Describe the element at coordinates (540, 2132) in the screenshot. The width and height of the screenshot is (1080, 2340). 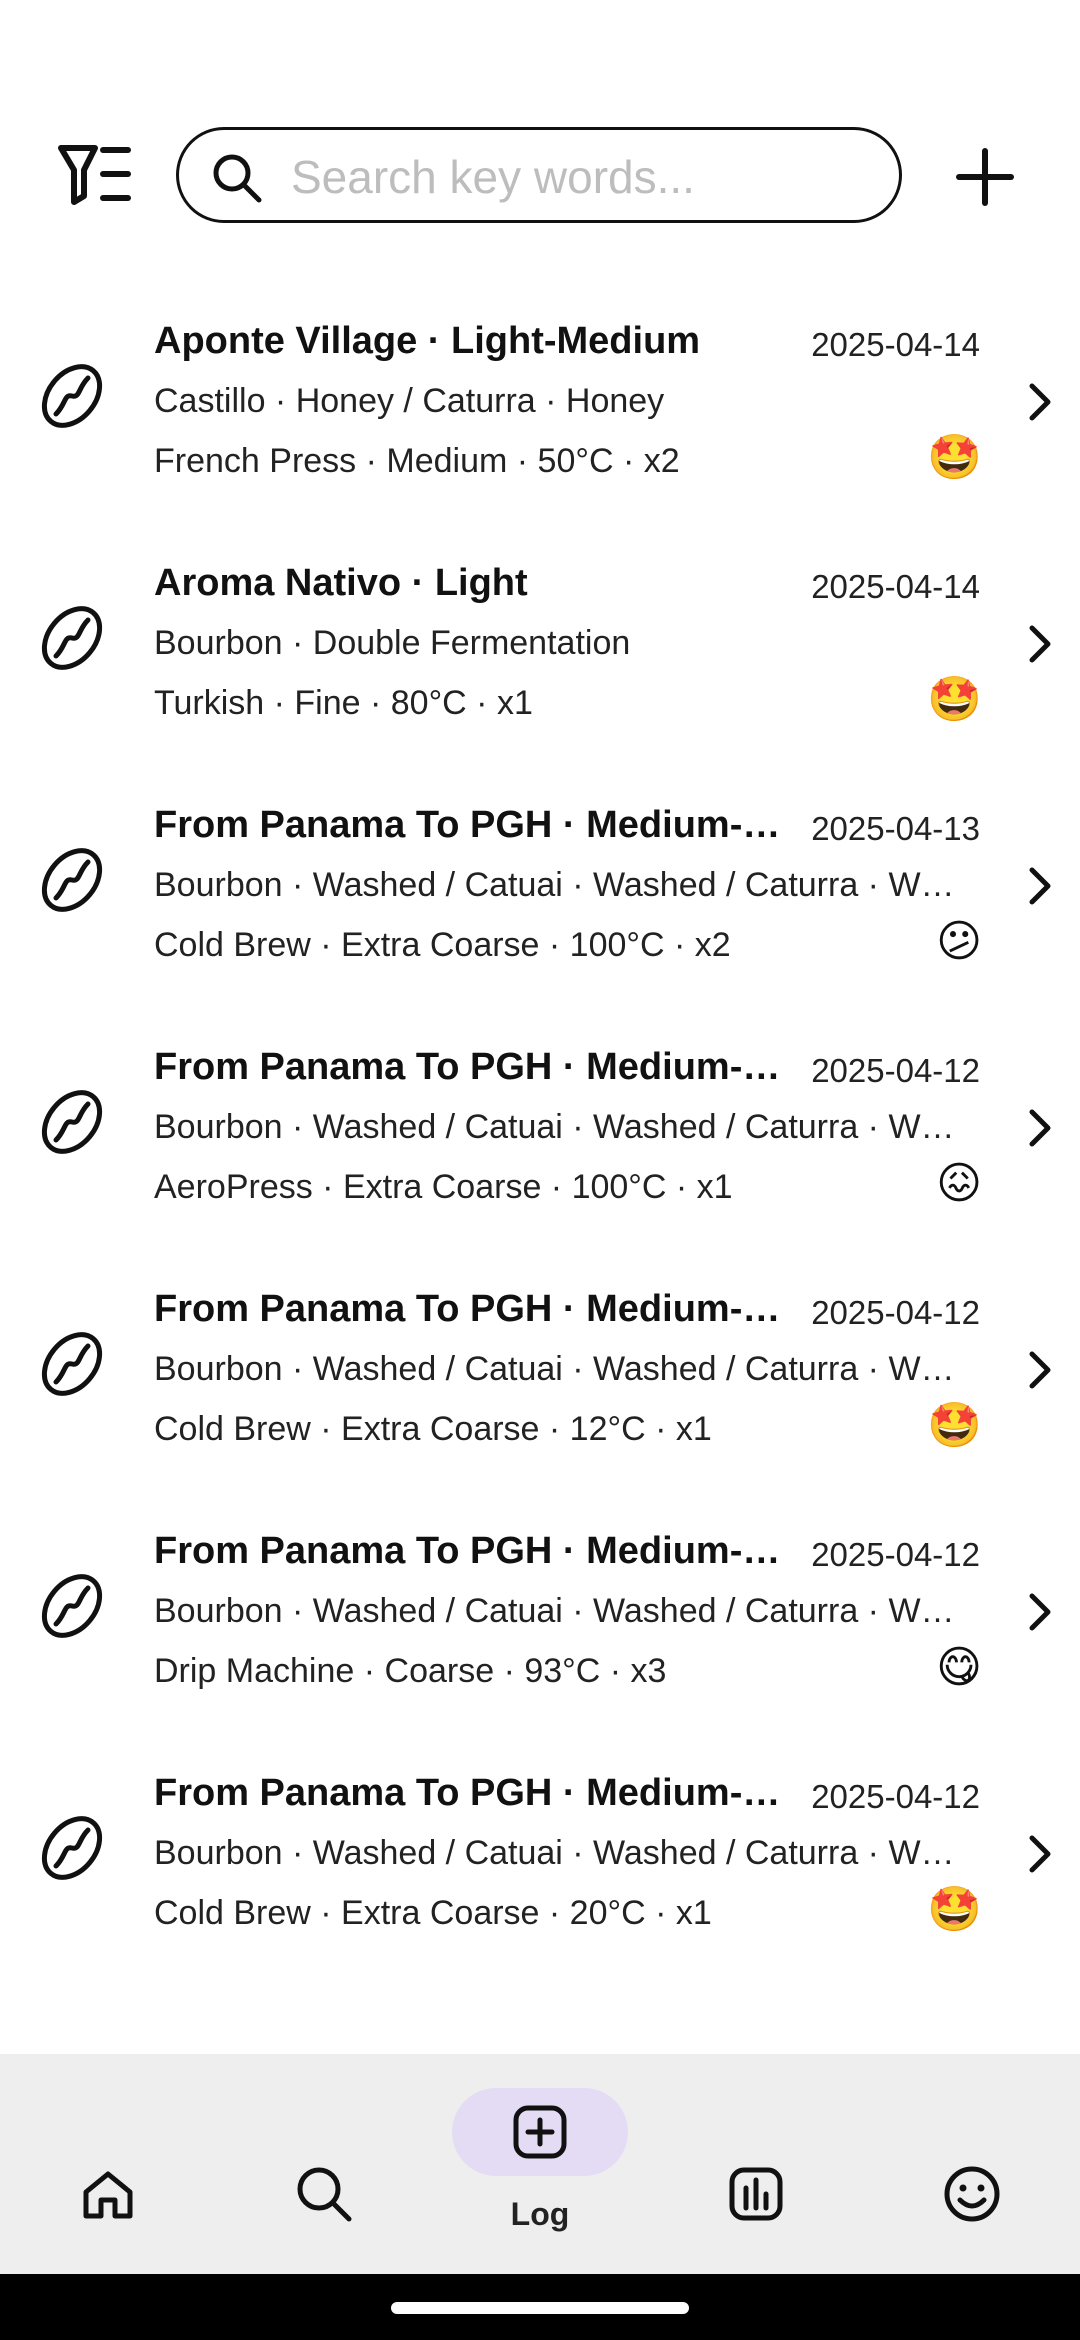
I see `add-log-icon` at that location.